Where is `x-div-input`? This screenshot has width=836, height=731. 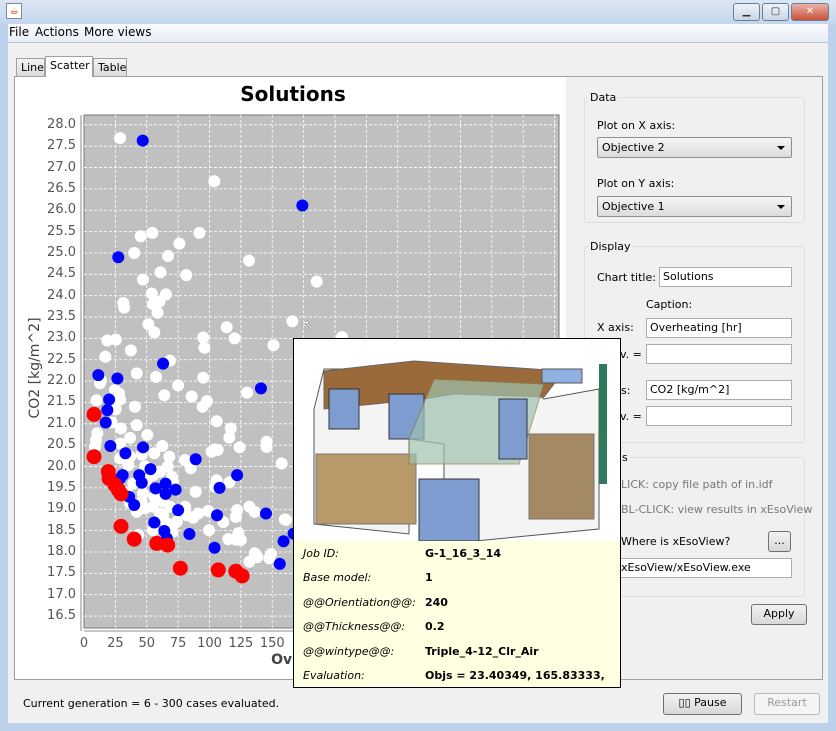
x-div-input is located at coordinates (719, 354).